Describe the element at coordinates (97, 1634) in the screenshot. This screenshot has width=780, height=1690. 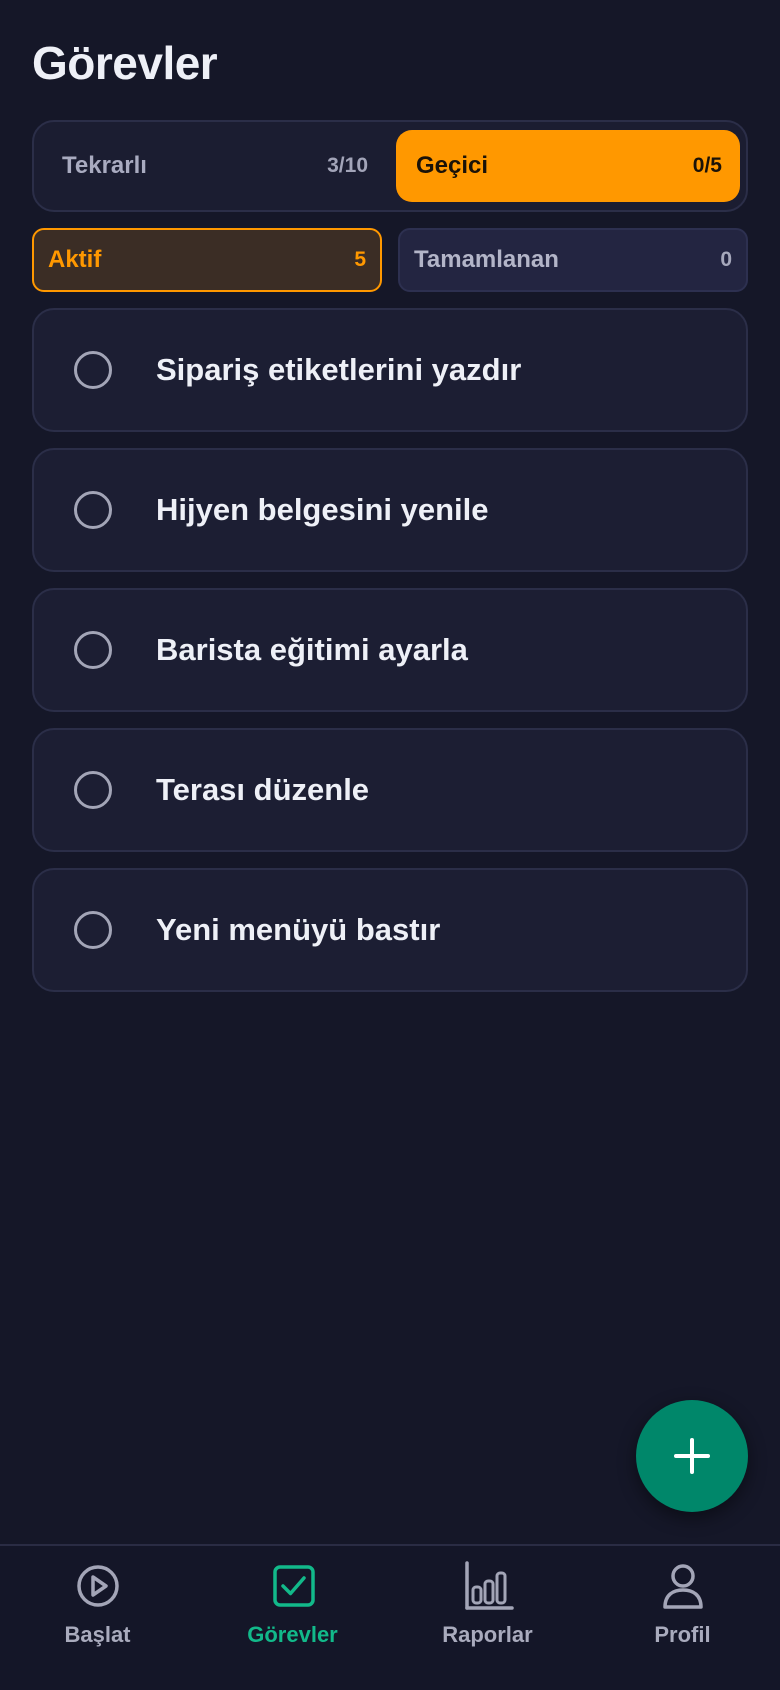
I see `nav-label: Başlat` at that location.